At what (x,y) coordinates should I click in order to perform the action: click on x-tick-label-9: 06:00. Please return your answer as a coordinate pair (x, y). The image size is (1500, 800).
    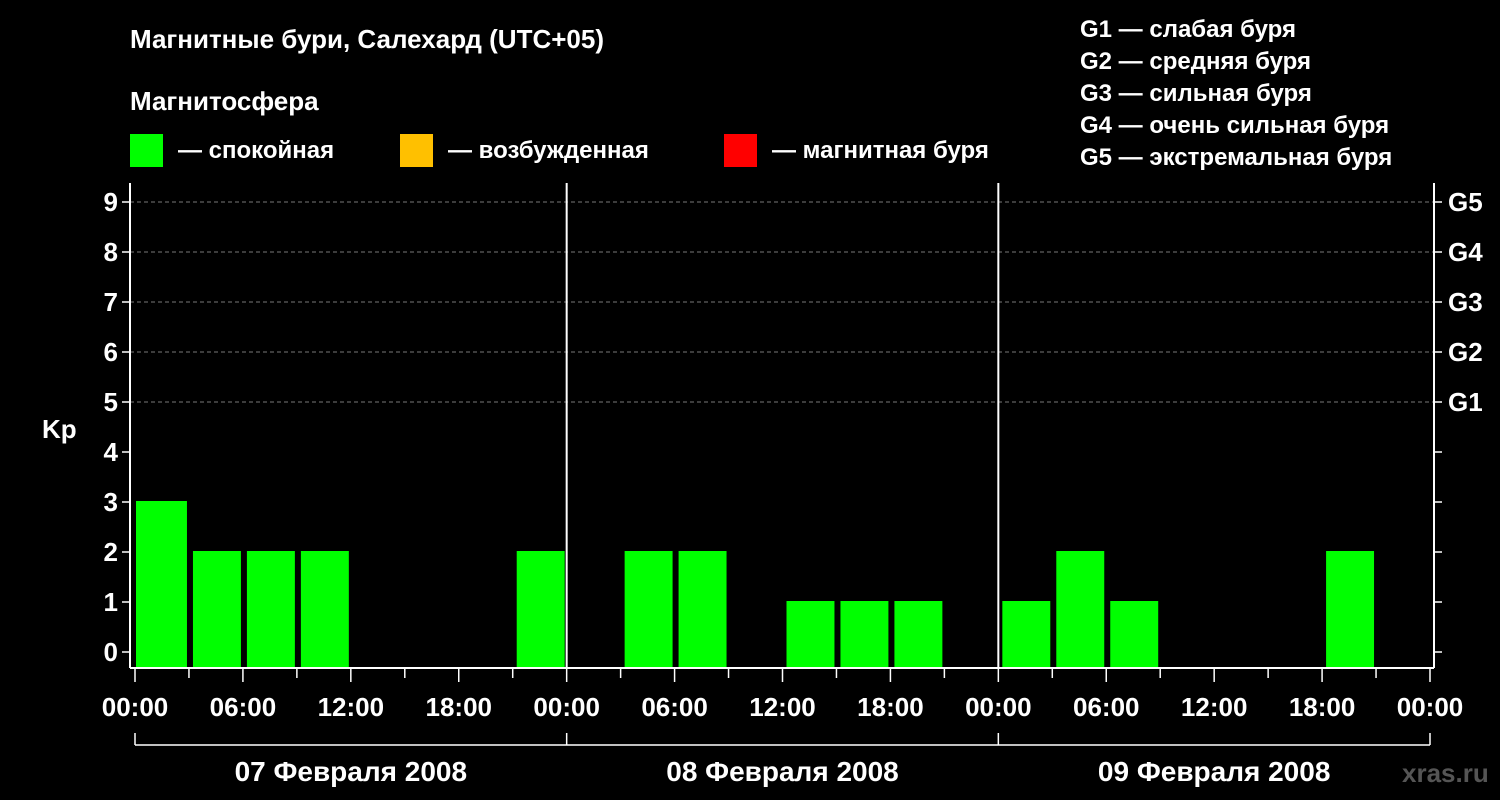
    Looking at the image, I should click on (1106, 707).